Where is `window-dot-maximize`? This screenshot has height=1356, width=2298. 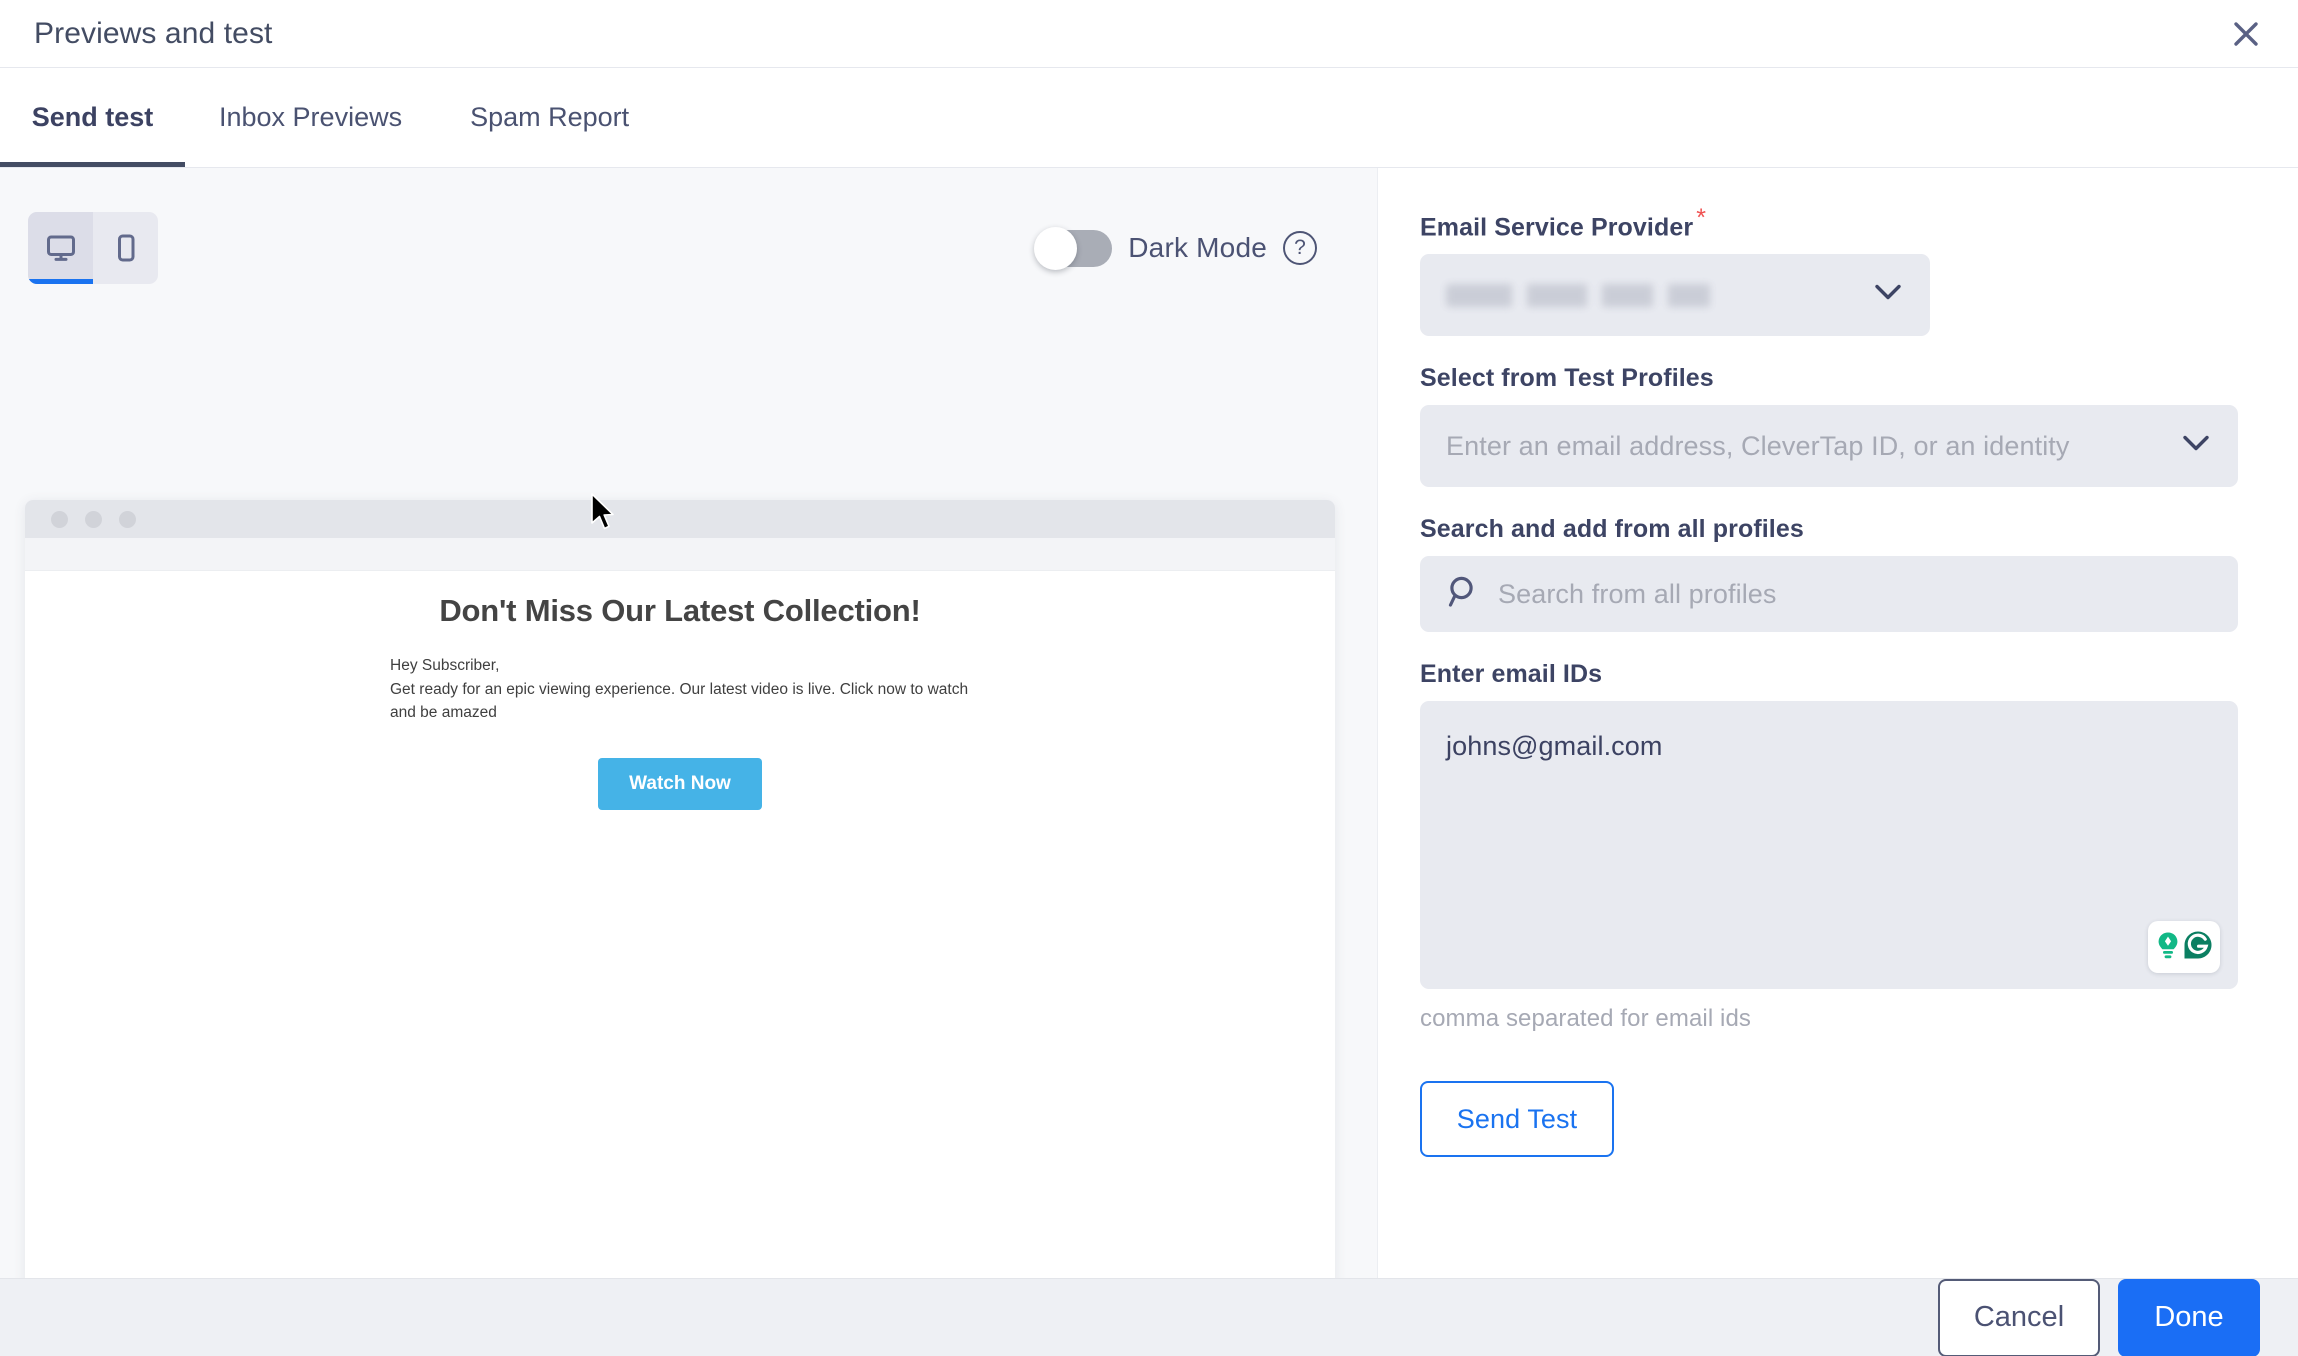 window-dot-maximize is located at coordinates (127, 519).